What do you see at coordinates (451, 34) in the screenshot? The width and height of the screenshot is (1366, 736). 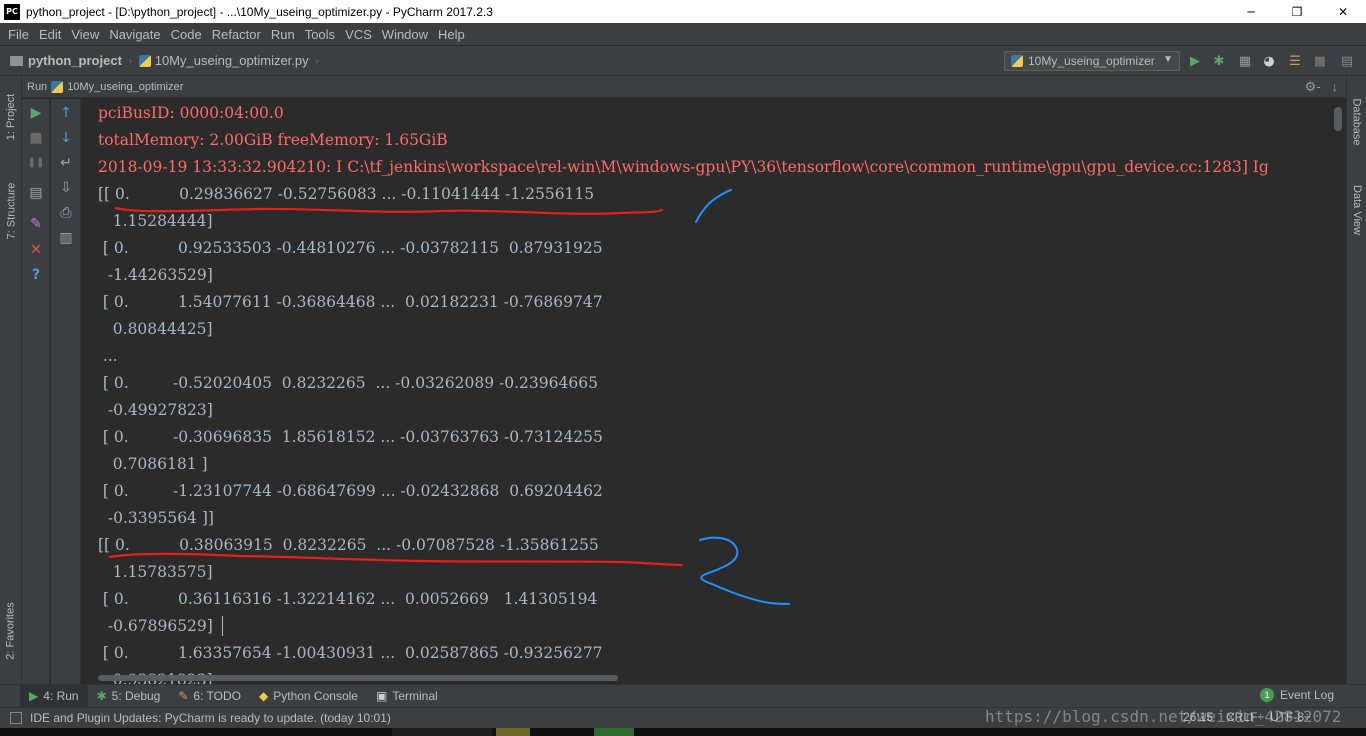 I see `menu-help: Help` at bounding box center [451, 34].